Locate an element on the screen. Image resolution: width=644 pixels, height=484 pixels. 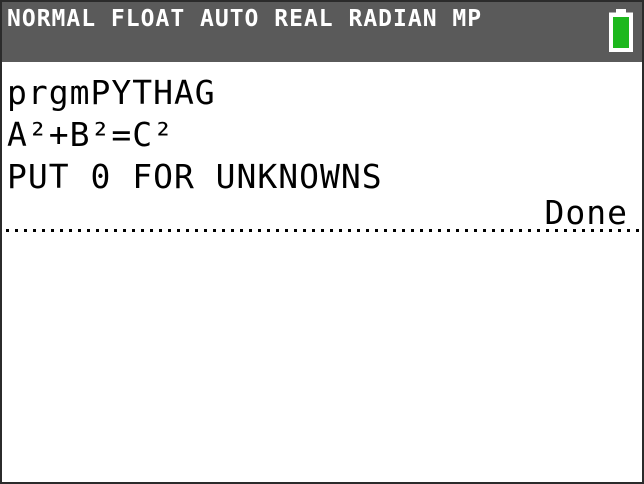
formula-line: A²+B²=C² is located at coordinates (90, 134).